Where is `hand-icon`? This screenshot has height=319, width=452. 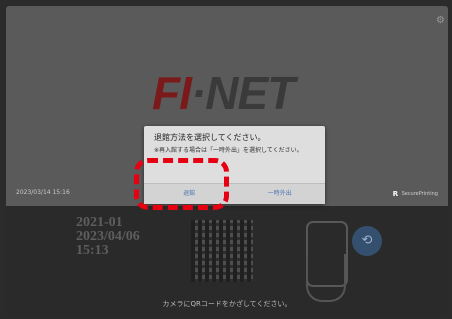 hand-icon is located at coordinates (326, 278).